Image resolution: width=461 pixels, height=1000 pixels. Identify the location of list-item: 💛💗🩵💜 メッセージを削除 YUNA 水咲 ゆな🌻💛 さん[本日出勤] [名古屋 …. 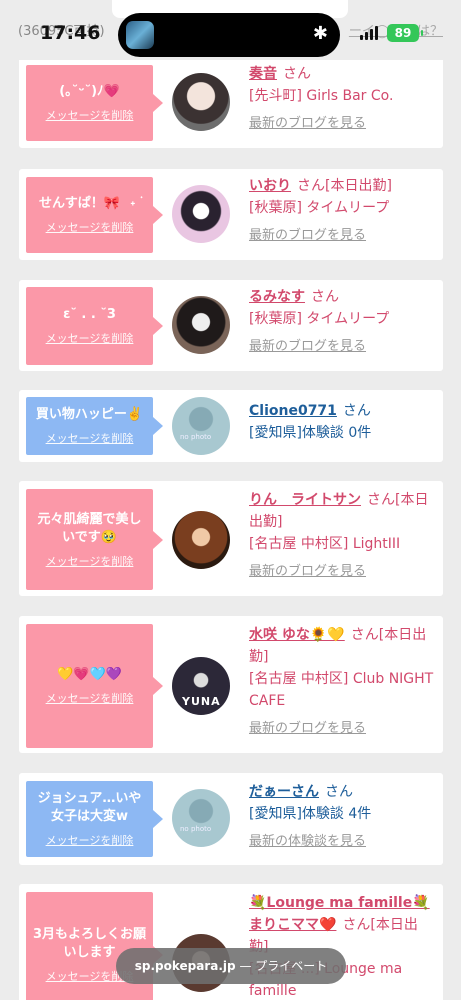
(231, 684).